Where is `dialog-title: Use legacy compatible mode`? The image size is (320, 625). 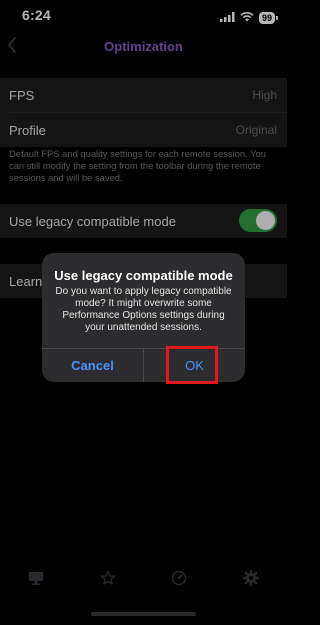
dialog-title: Use legacy compatible mode is located at coordinates (143, 275).